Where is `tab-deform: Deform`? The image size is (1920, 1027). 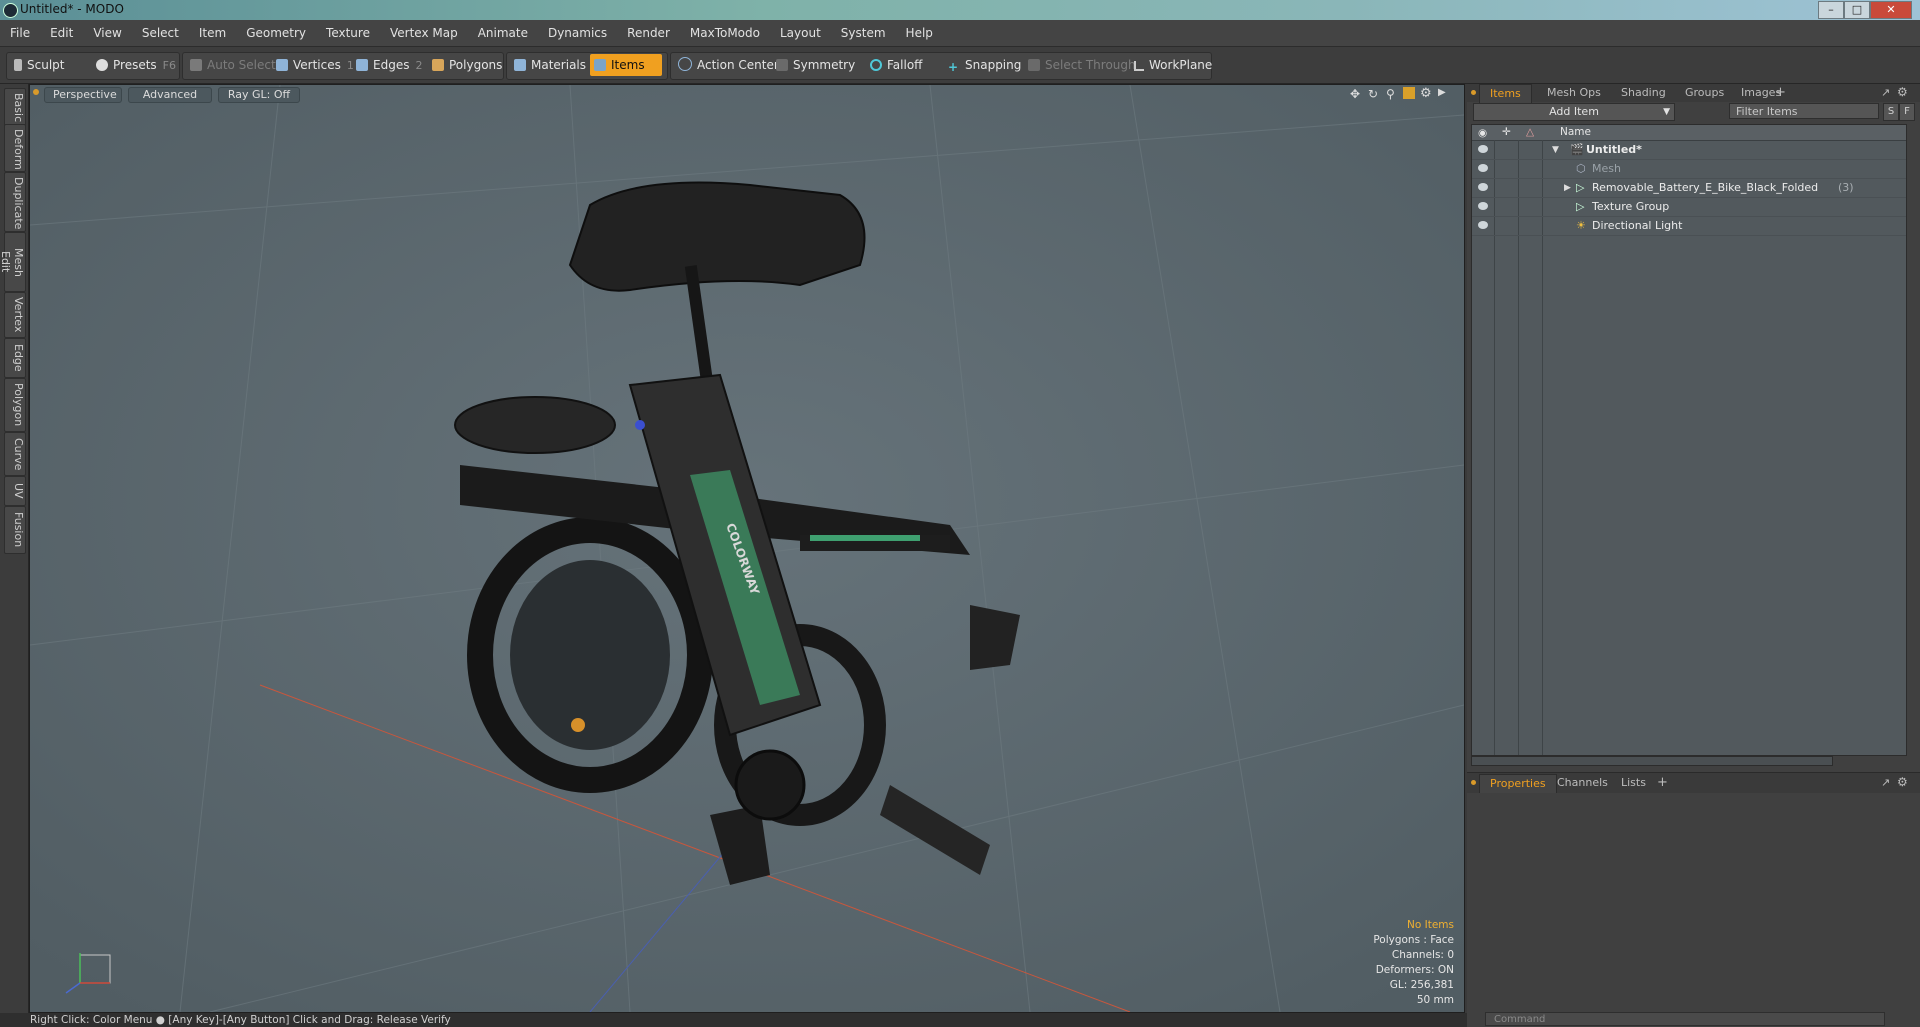
tab-deform: Deform is located at coordinates (15, 148).